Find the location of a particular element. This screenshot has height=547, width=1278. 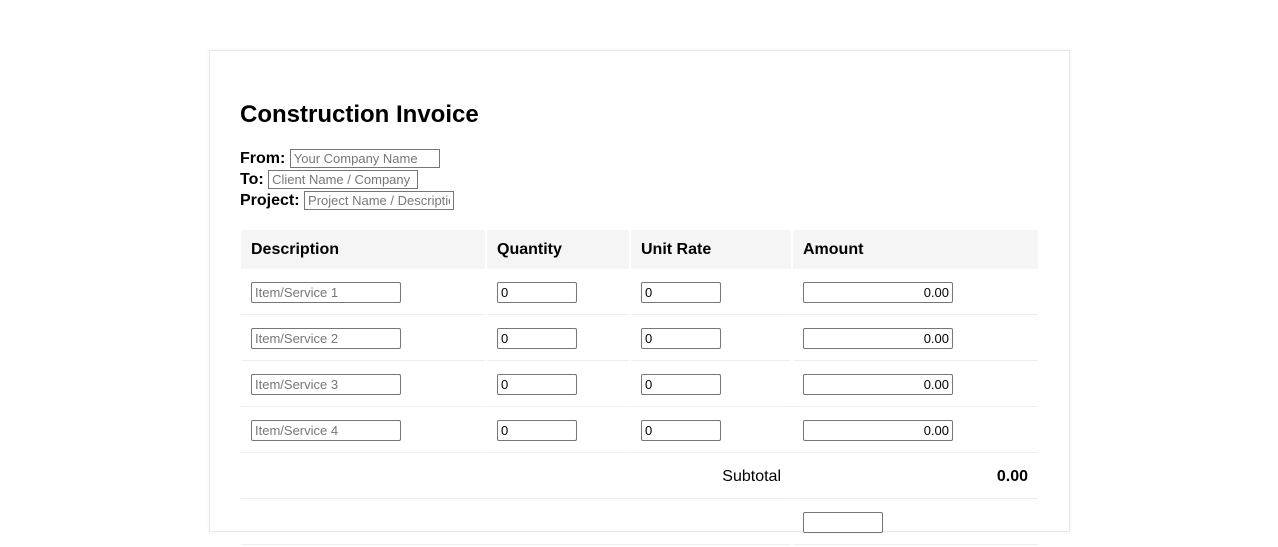

invoice-meta: From: To: Project: is located at coordinates (347, 179).